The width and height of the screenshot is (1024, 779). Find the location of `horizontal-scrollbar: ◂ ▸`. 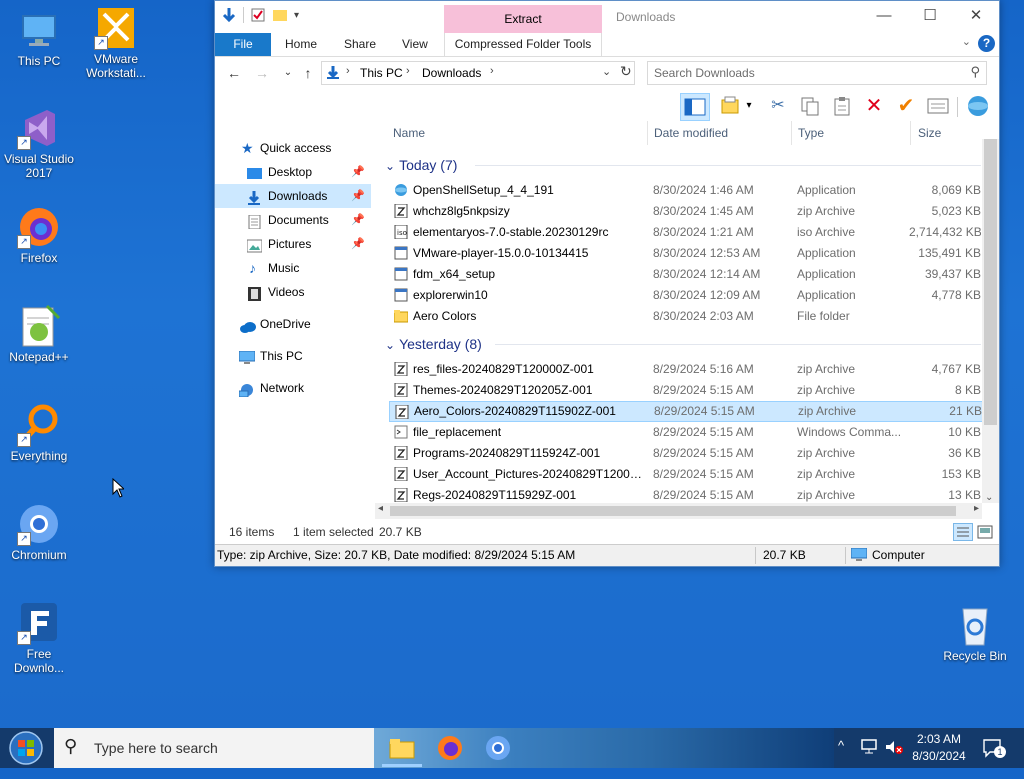

horizontal-scrollbar: ◂ ▸ is located at coordinates (678, 511).